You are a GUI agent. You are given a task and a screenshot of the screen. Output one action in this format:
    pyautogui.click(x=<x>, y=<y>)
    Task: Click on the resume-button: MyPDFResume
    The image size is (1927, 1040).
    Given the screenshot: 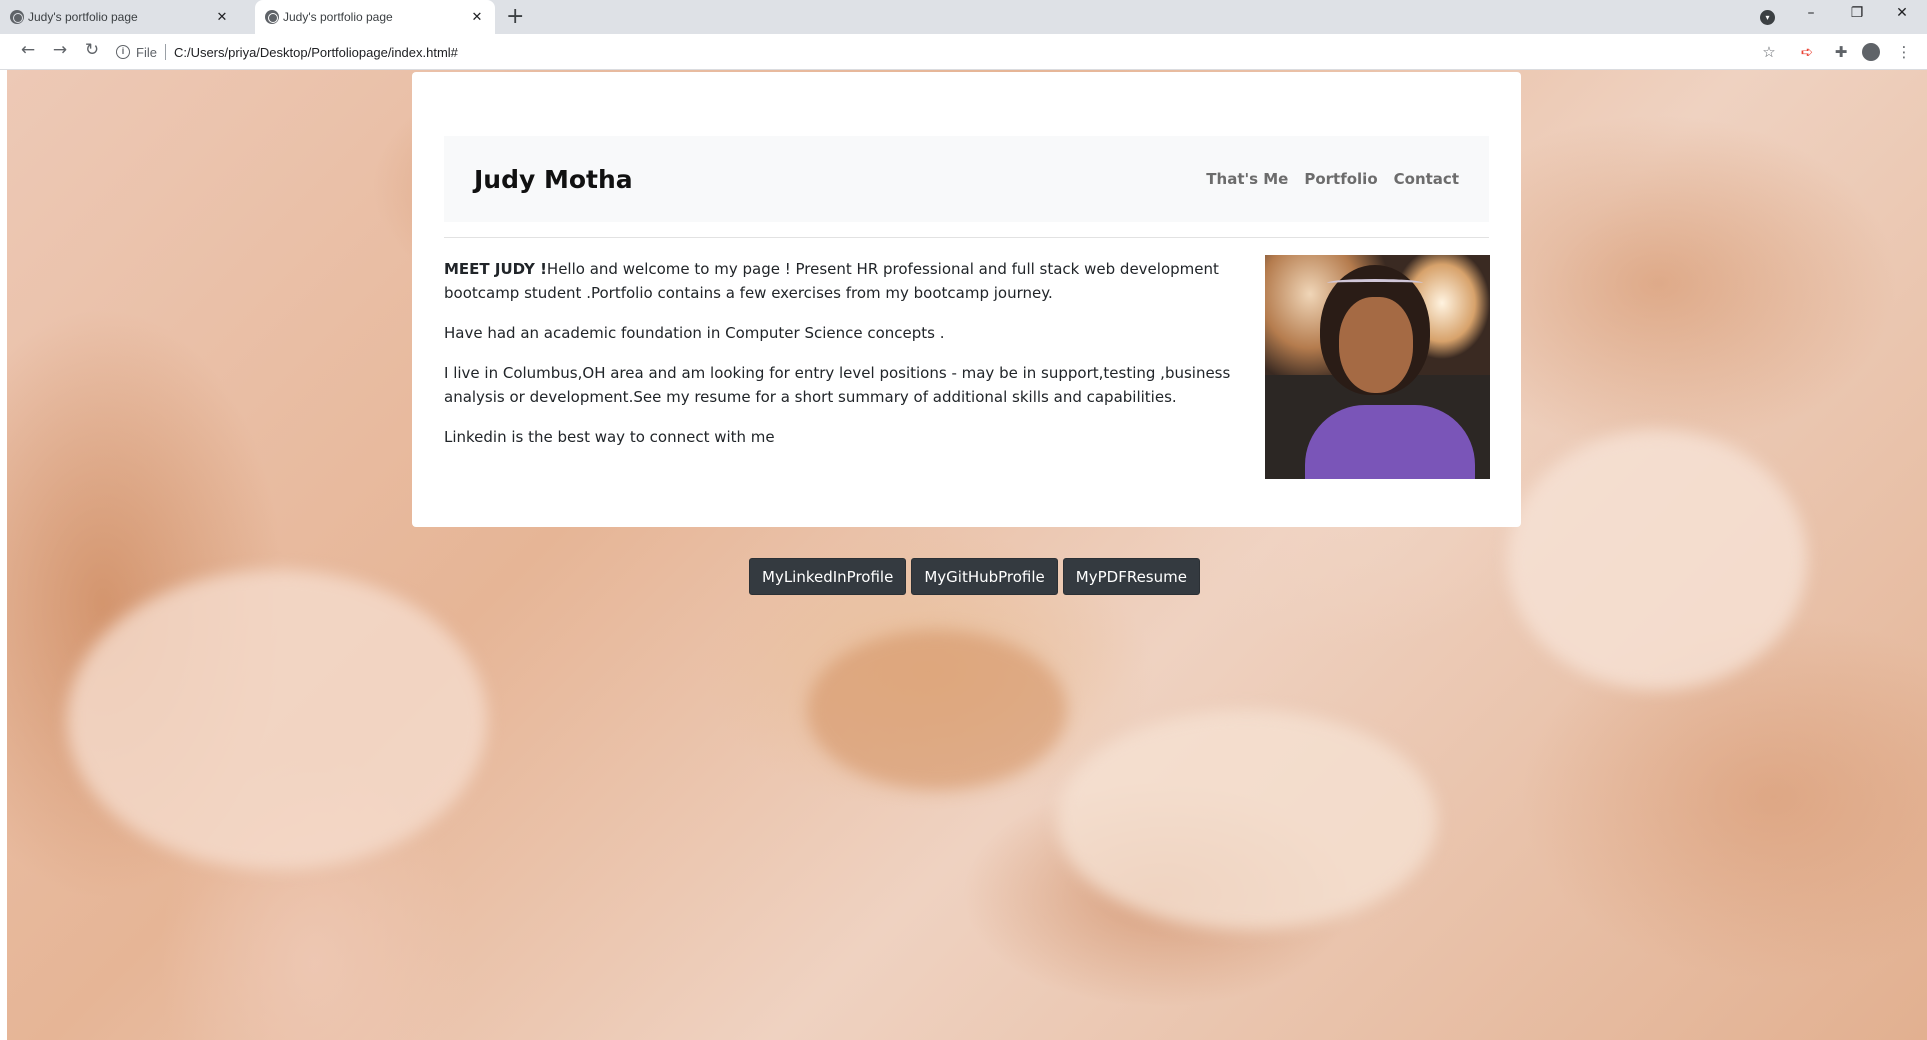 What is the action you would take?
    pyautogui.click(x=1131, y=576)
    